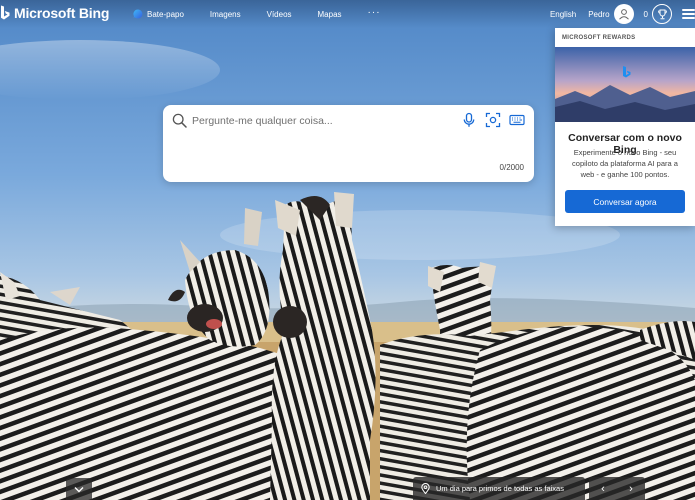 This screenshot has height=500, width=695. Describe the element at coordinates (603, 489) in the screenshot. I see `previous-image-icon: ‹` at that location.